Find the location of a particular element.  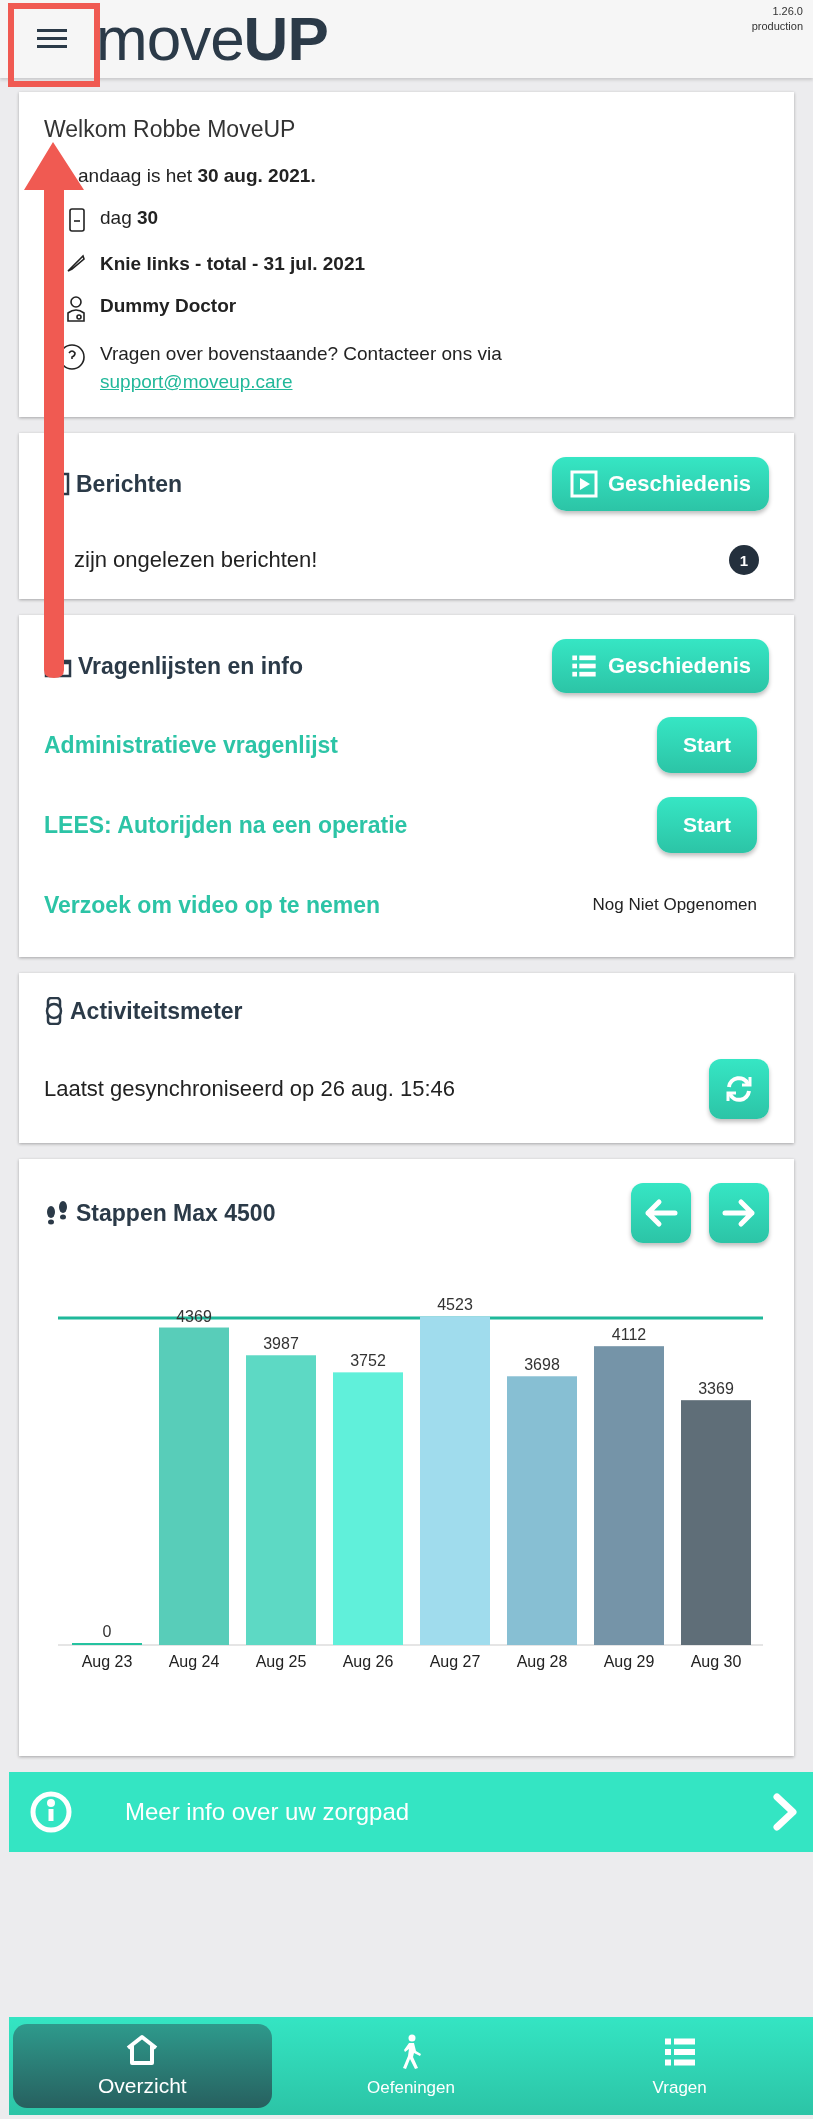

play-icon is located at coordinates (583, 484).